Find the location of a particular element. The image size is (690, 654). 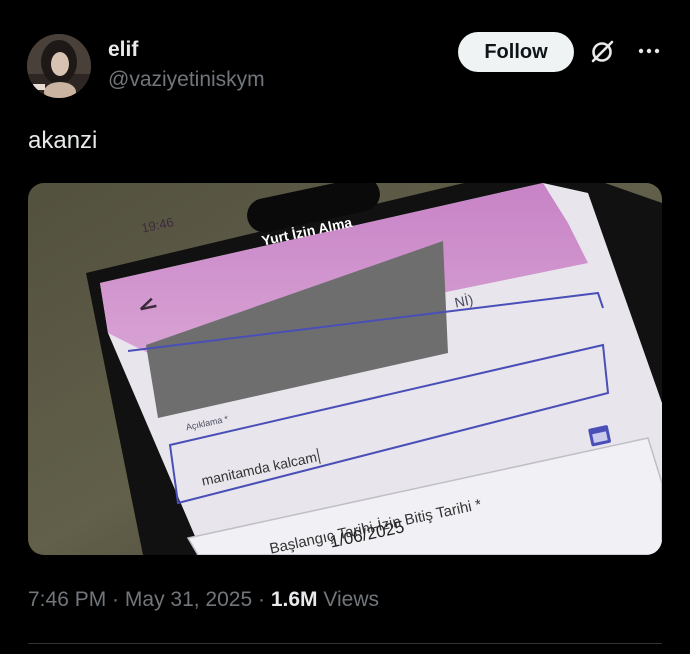

views-count: 1.6M is located at coordinates (294, 599).